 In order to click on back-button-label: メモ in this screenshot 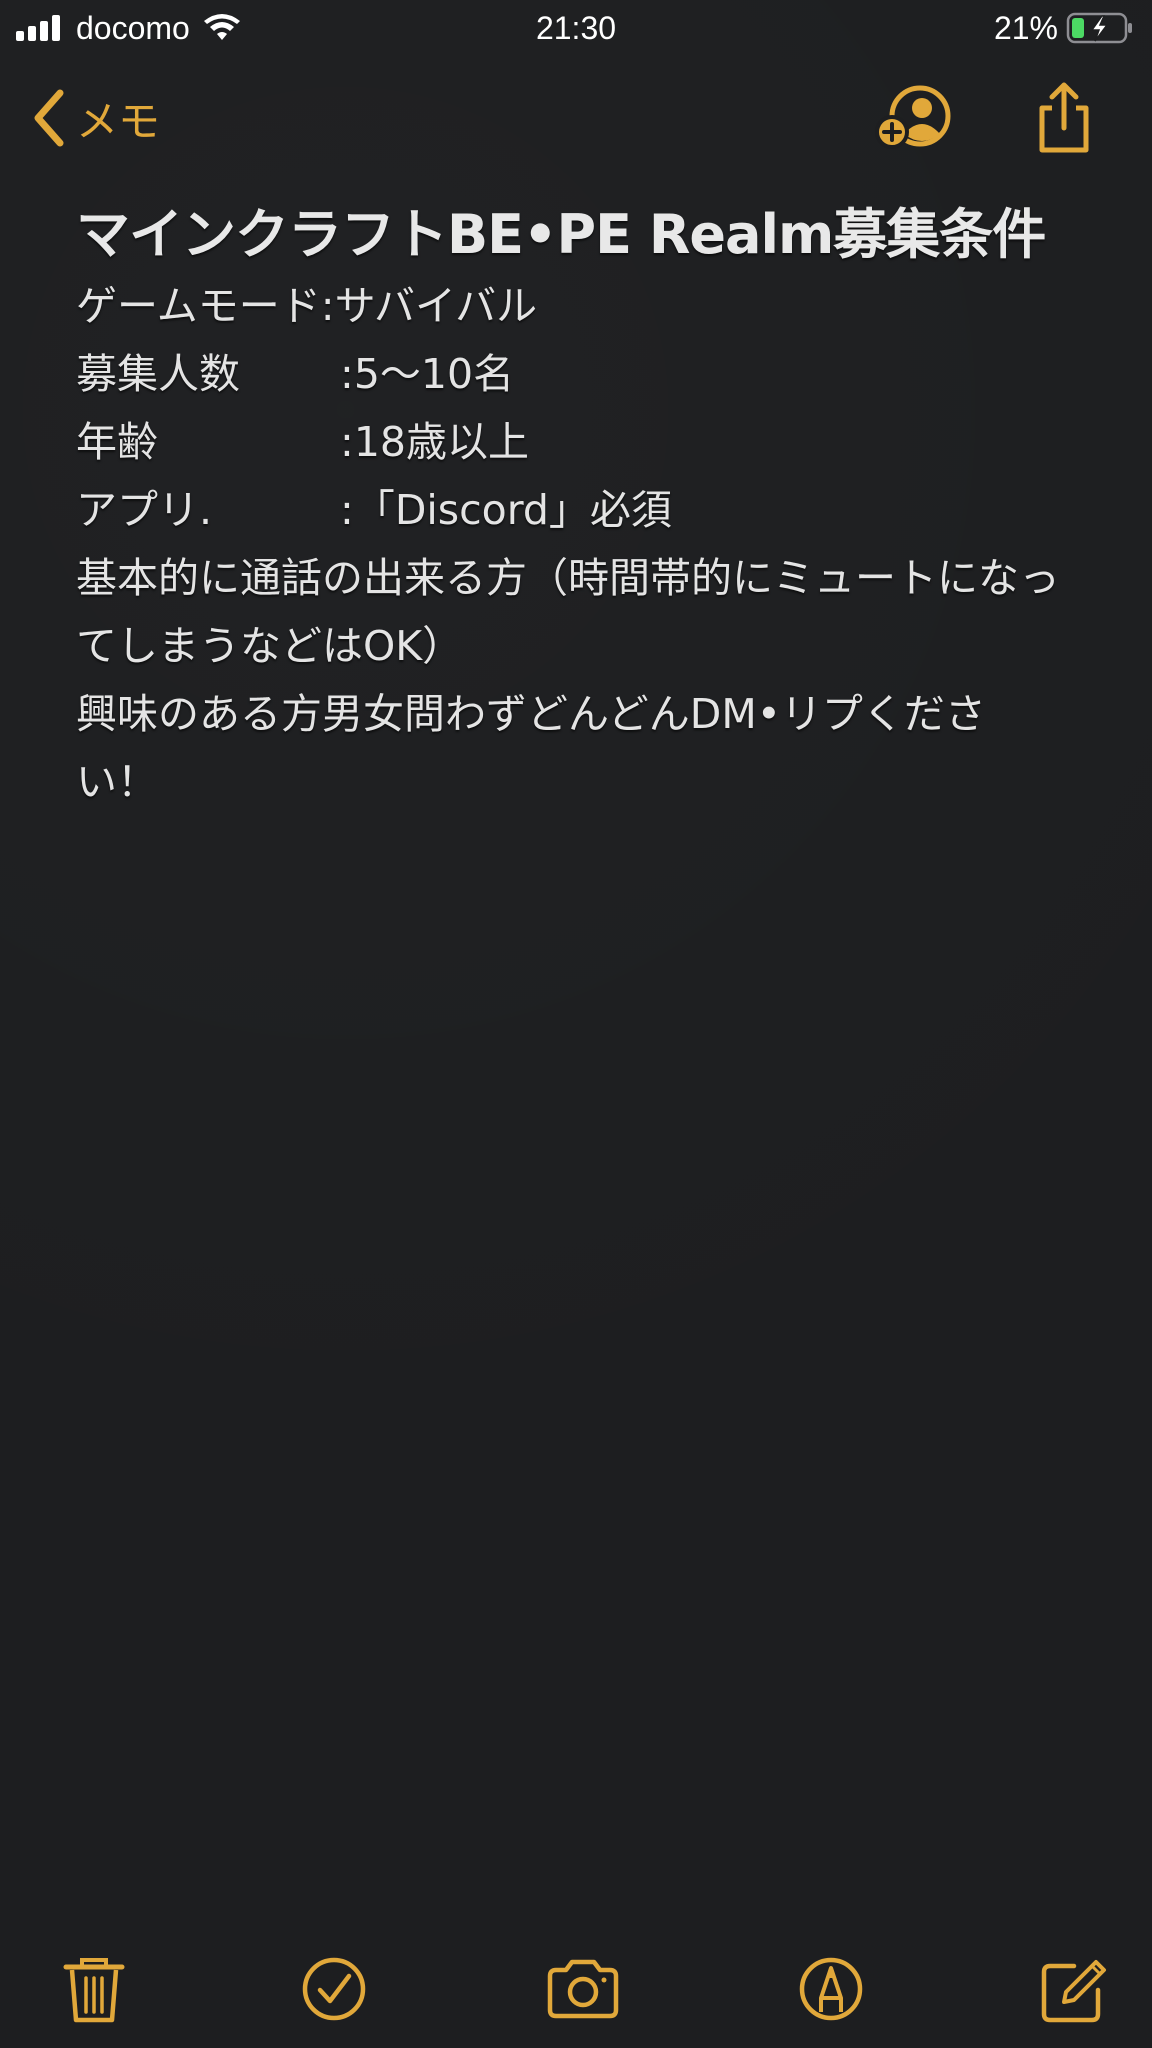, I will do `click(118, 121)`.